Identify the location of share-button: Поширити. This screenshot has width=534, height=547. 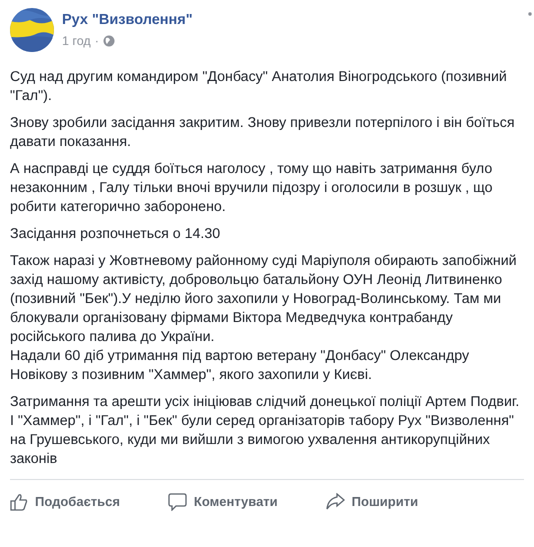
(372, 502).